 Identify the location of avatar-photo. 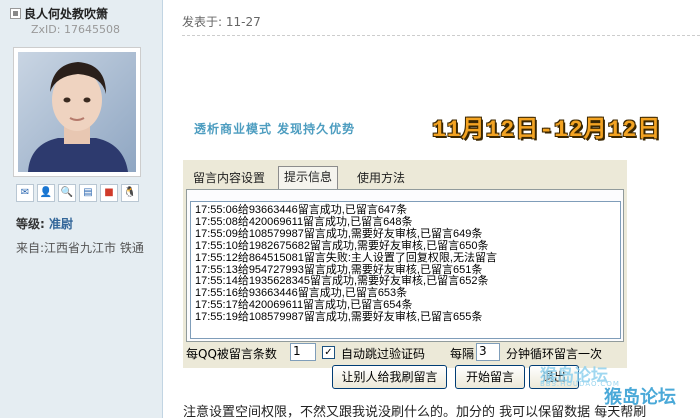
(77, 112).